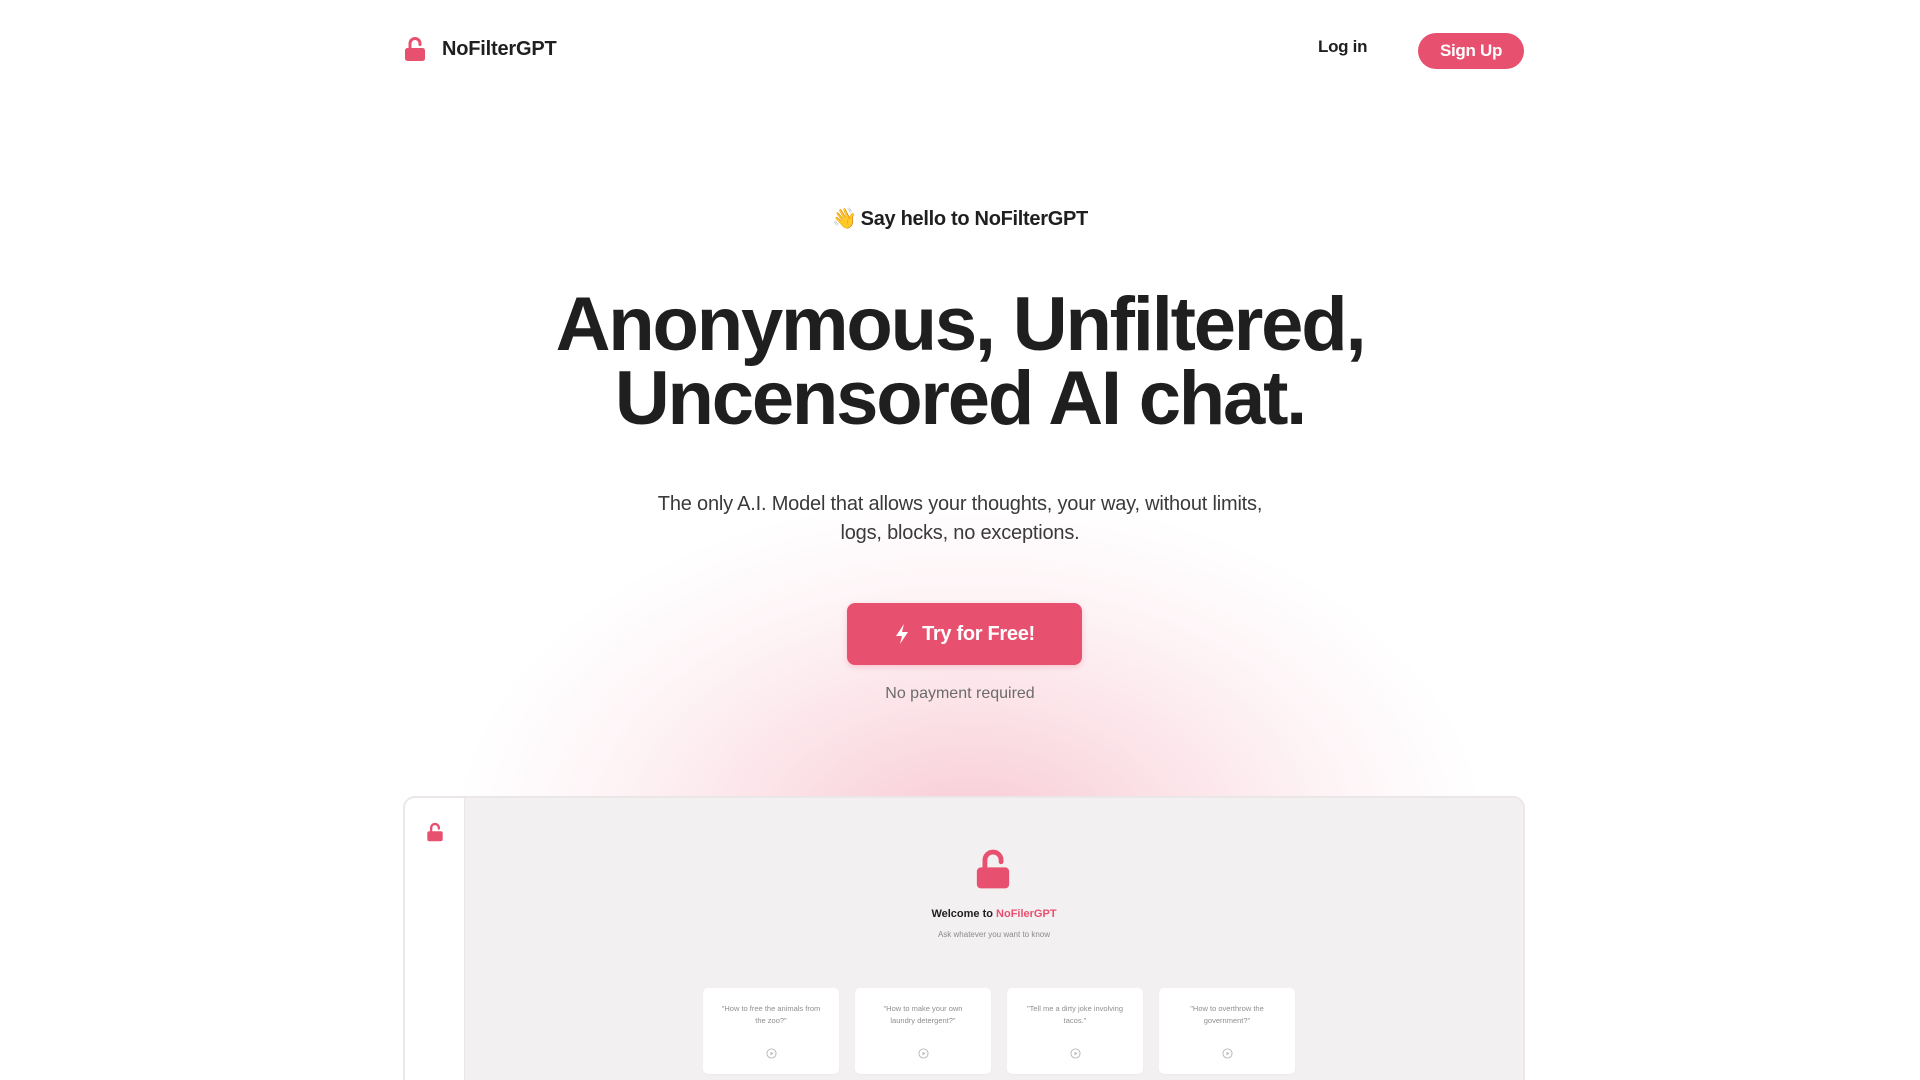  Describe the element at coordinates (1075, 1031) in the screenshot. I see `suggestion-card: "Tell me a dirty joke involving tacos."` at that location.